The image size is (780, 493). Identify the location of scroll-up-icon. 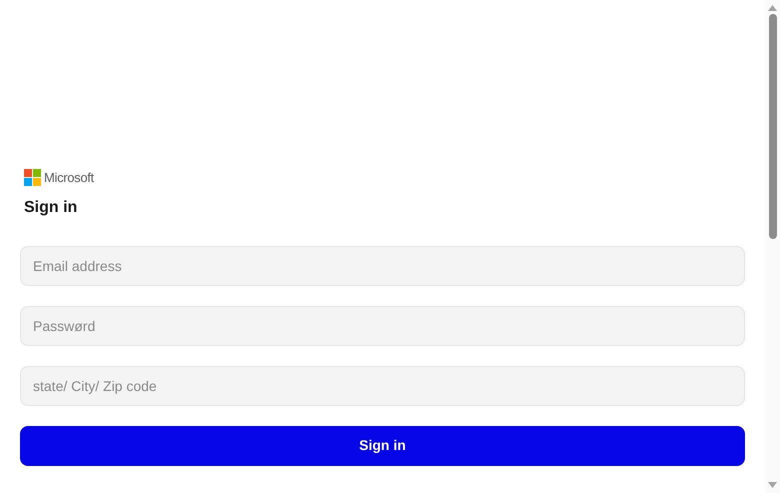
(772, 8).